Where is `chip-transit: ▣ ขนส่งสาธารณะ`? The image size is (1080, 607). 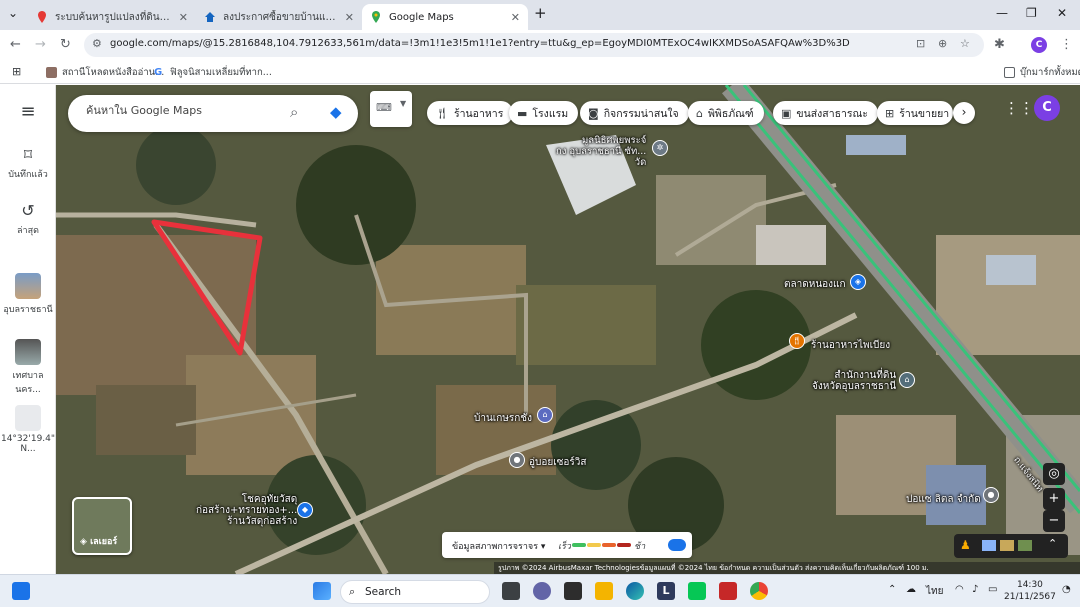 chip-transit: ▣ ขนส่งสาธารณะ is located at coordinates (825, 113).